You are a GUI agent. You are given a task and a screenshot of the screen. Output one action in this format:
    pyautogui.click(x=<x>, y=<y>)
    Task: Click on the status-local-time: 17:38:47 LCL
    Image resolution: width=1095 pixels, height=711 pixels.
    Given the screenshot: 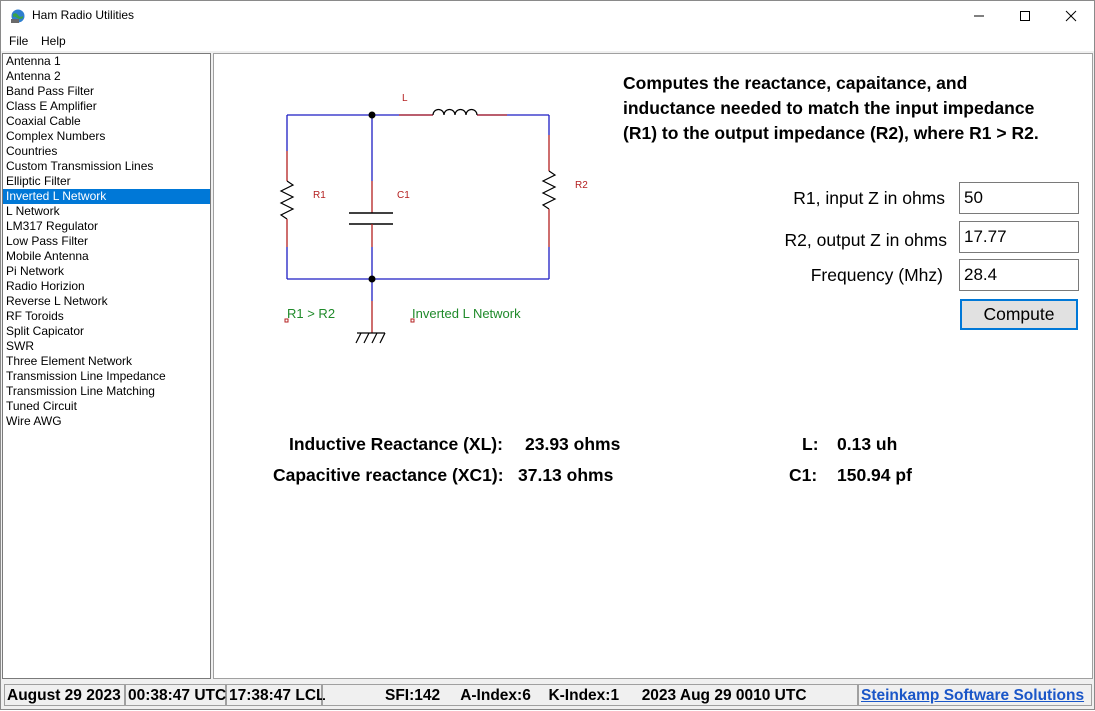 What is the action you would take?
    pyautogui.click(x=275, y=695)
    